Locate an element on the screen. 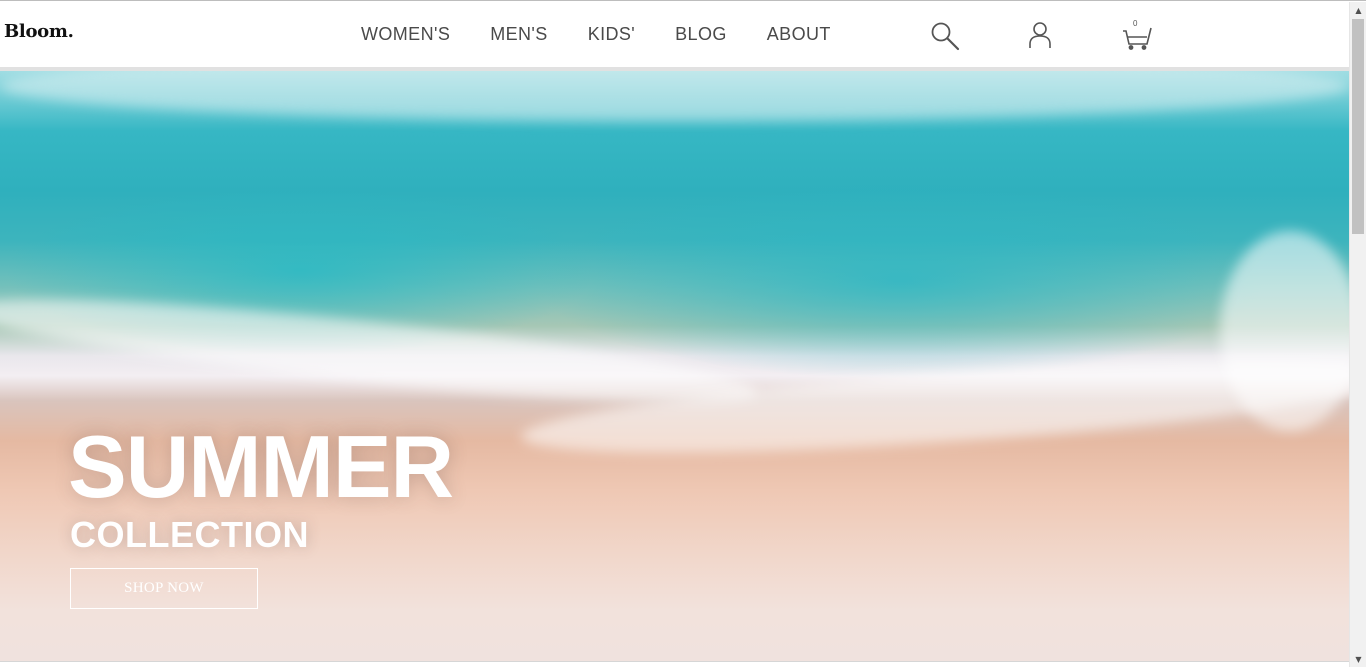  search-icon is located at coordinates (945, 36).